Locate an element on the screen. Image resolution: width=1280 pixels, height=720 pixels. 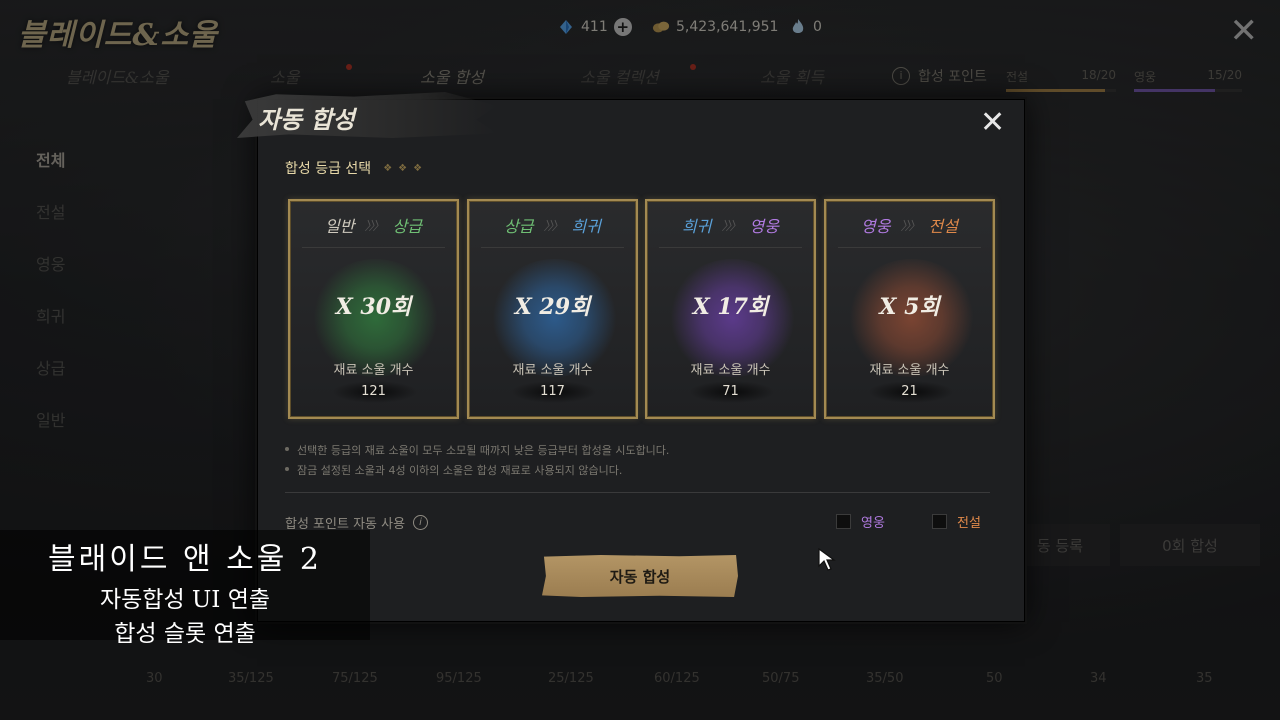
grade-card-normal-advanced: 일반 〉〉〉 상급 X 30회 재료 소울 개수 121 is located at coordinates (373, 309).